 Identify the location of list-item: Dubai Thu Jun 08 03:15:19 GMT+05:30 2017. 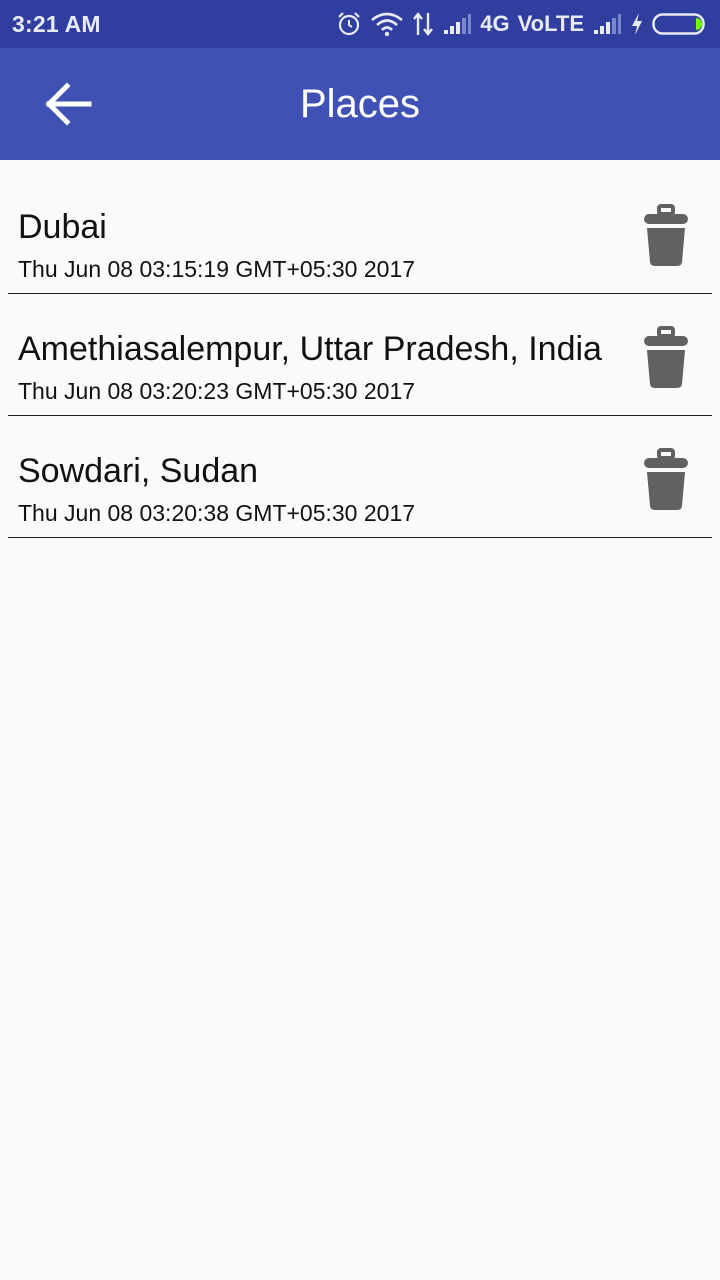
(360, 227).